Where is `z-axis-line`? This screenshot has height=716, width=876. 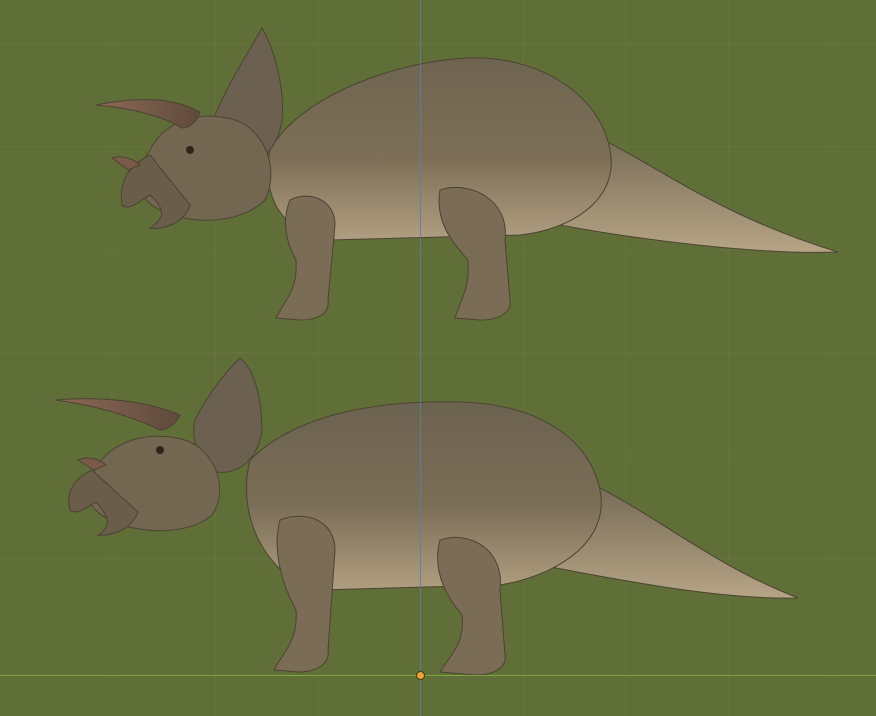 z-axis-line is located at coordinates (420, 358).